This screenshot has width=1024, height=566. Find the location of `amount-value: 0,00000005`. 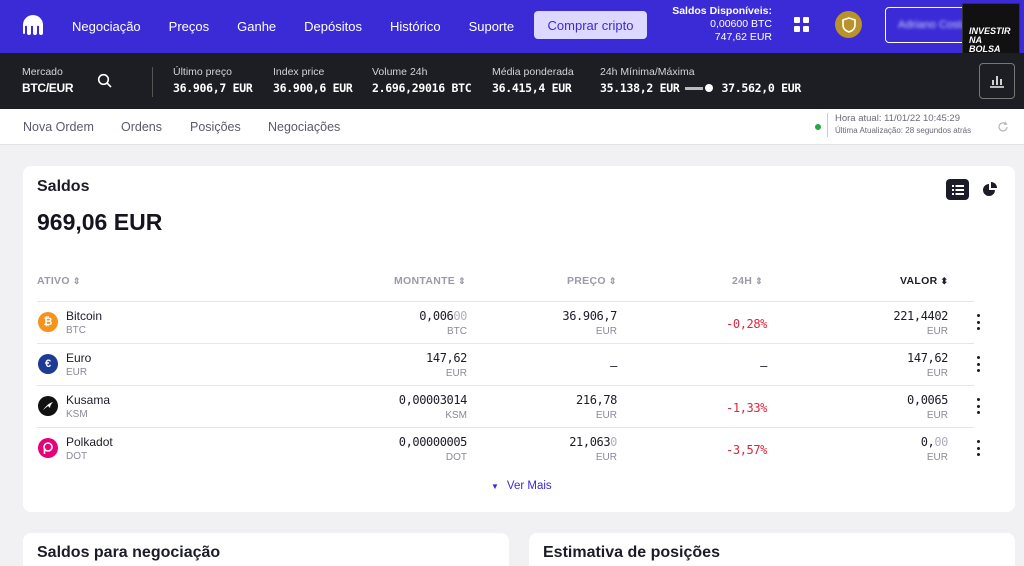

amount-value: 0,00000005 is located at coordinates (433, 442).